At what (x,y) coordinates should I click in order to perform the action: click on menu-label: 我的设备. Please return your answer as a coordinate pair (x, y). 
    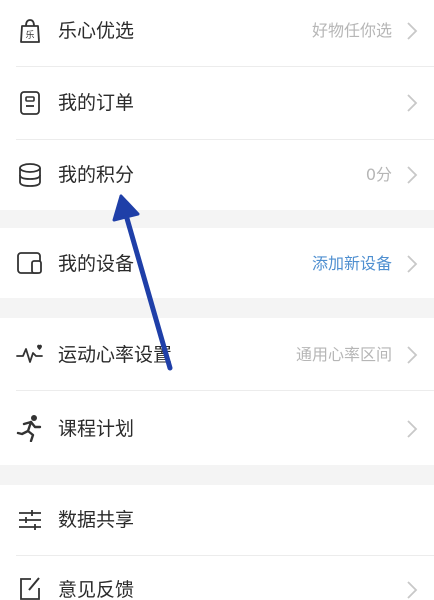
    Looking at the image, I should click on (96, 264).